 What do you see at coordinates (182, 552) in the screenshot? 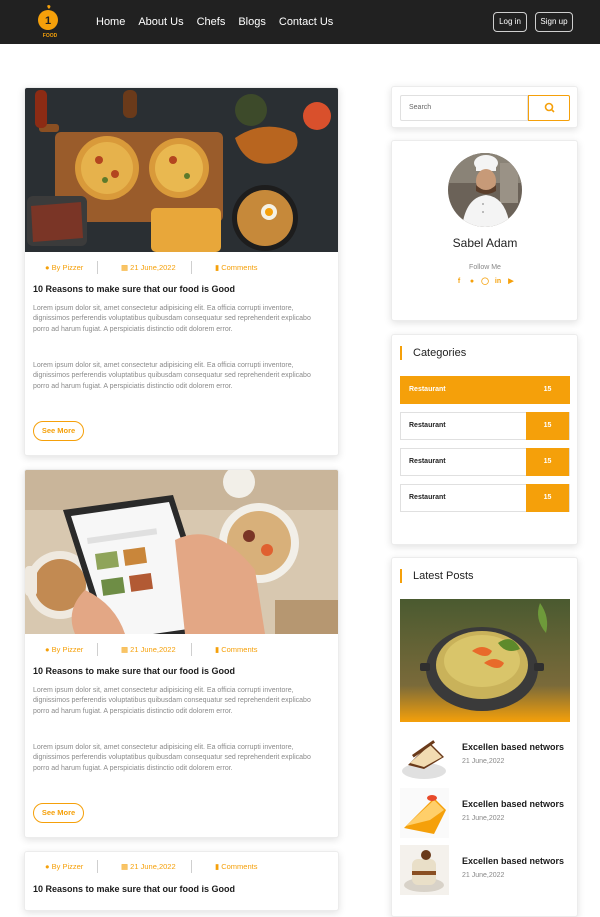
I see `post-image-tablet` at bounding box center [182, 552].